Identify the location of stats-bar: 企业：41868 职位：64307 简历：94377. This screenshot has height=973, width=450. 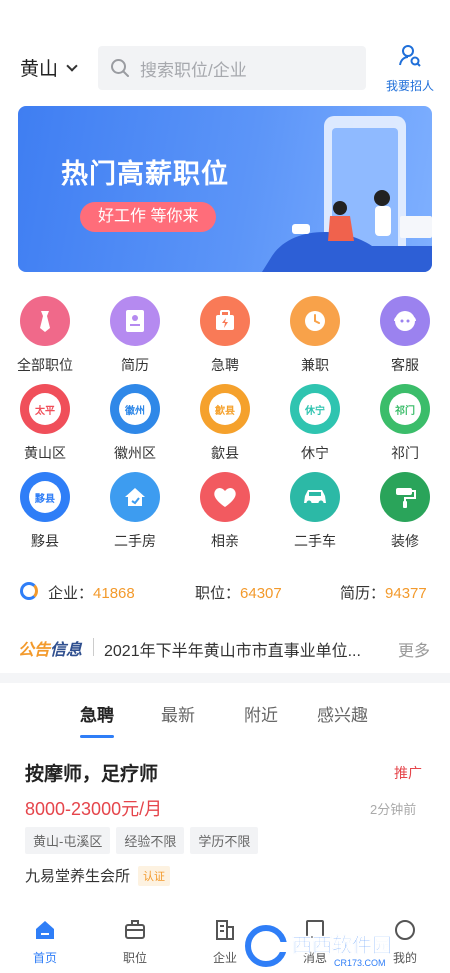
(225, 591).